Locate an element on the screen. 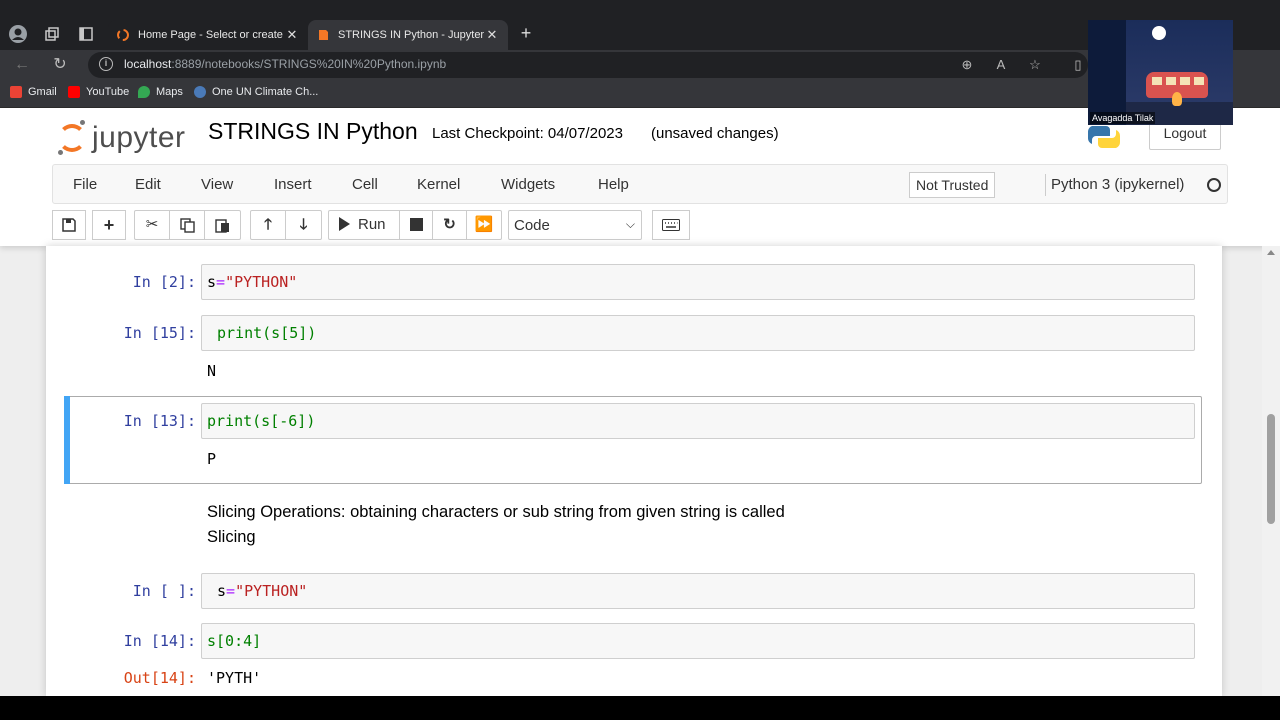 The width and height of the screenshot is (1280, 720). tab-title: STRINGS IN Python - Jupyter Notebook is located at coordinates (411, 35).